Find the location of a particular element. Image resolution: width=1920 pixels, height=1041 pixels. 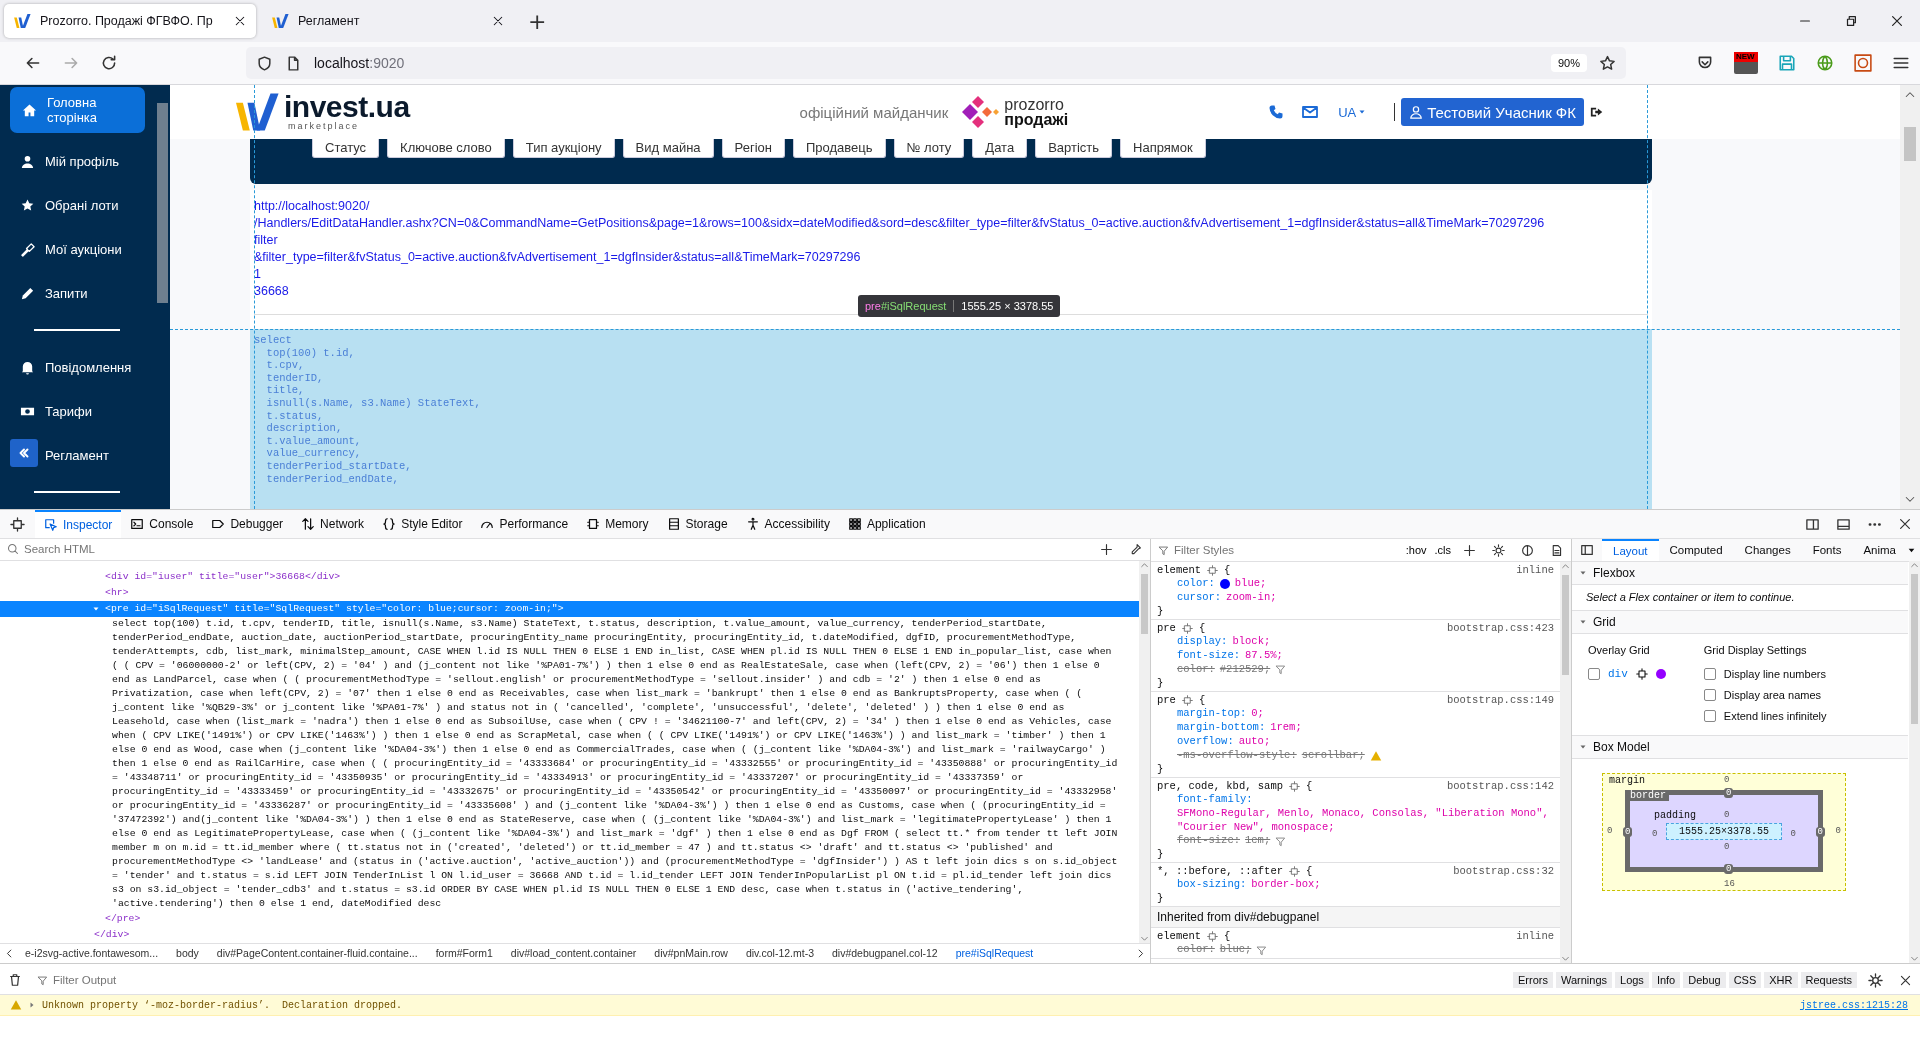

browser-tab: Регламент is located at coordinates (388, 21).